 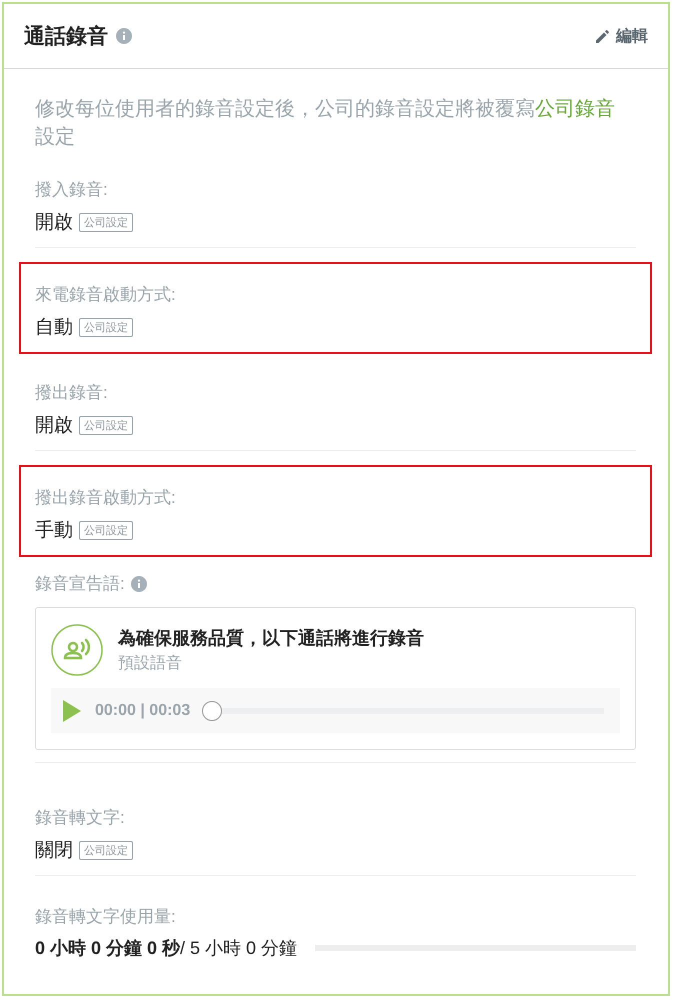 What do you see at coordinates (166, 948) in the screenshot?
I see `usage-text: 0 小時 0 分鐘 0 秒/ 5 小時 0 分鐘` at bounding box center [166, 948].